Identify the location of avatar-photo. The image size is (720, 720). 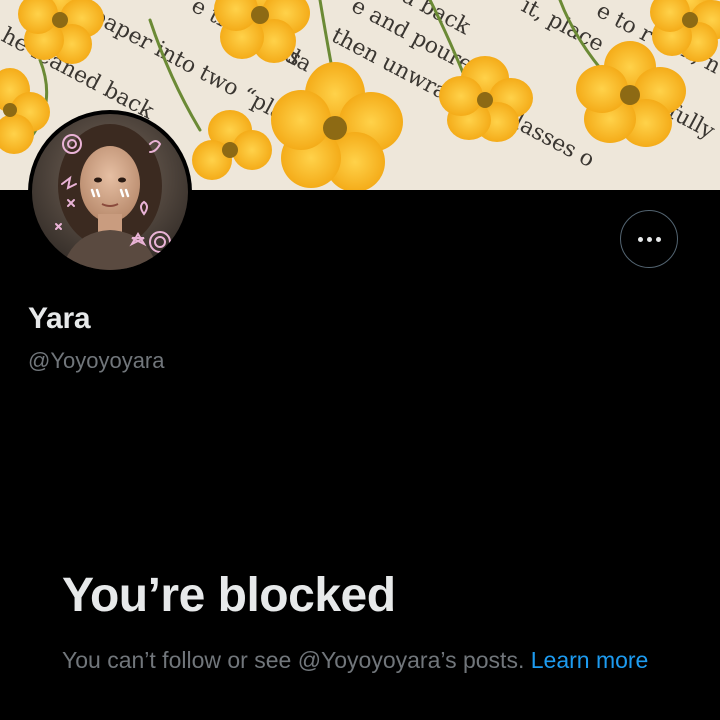
(110, 192).